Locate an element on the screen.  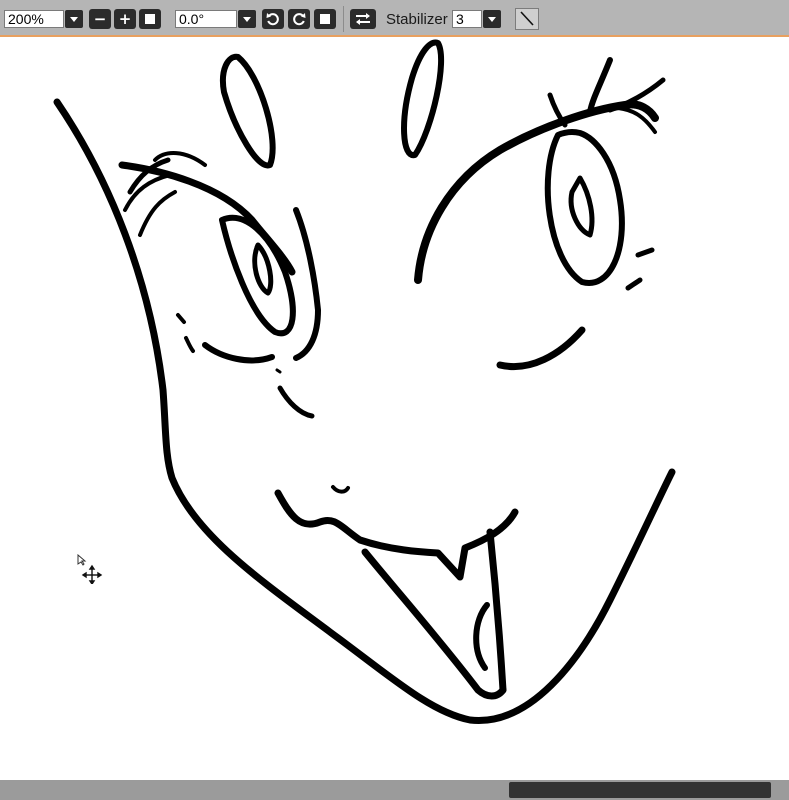
zoom-dropdown-button is located at coordinates (74, 19).